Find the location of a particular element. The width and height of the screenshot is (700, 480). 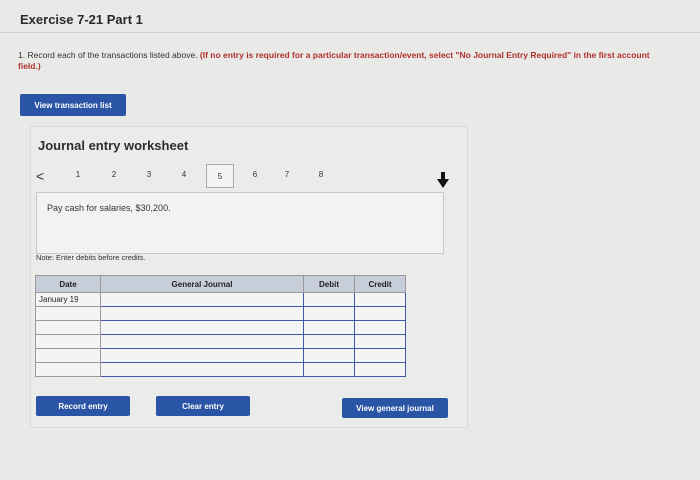

page-tab-1: 1 is located at coordinates (78, 174).